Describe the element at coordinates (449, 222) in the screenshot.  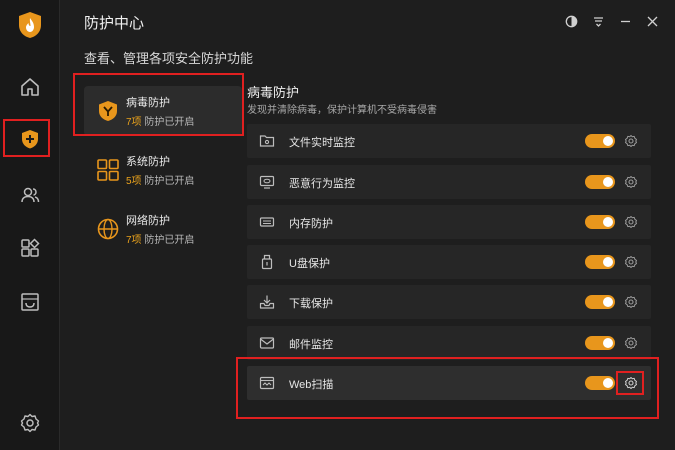
I see `feature-row-memory-protection: 内存防护` at that location.